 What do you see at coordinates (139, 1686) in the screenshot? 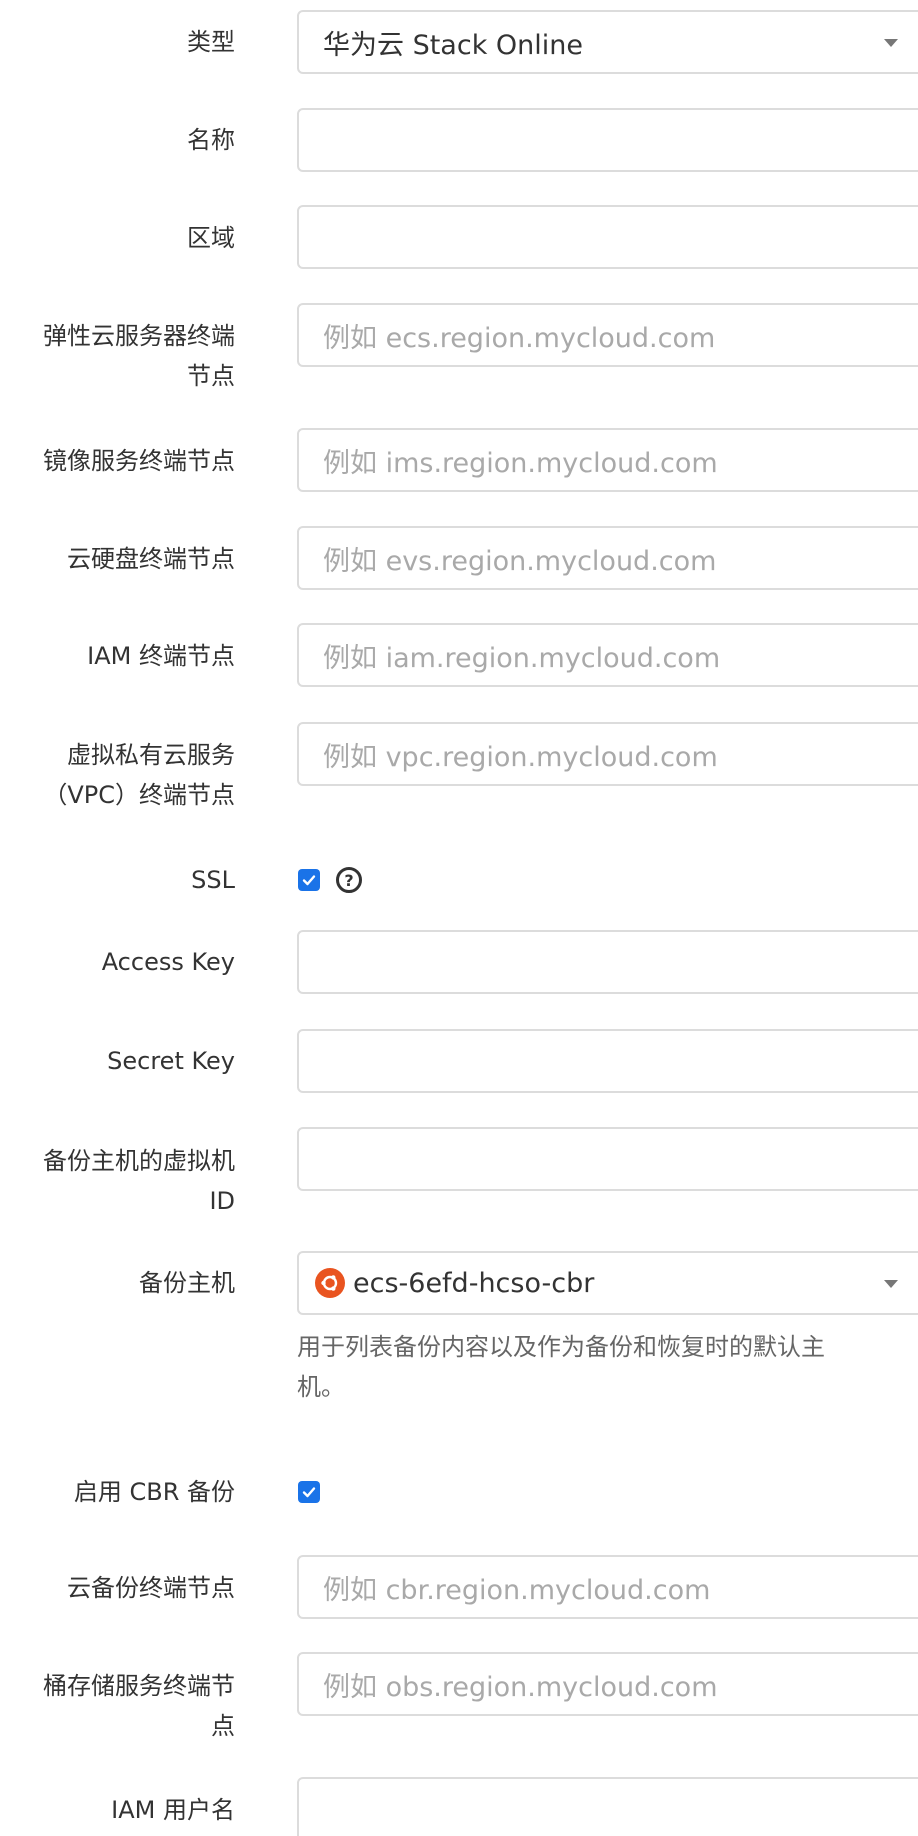
I see `obs-endpoint-label-line1: 桶存储服务终端节` at bounding box center [139, 1686].